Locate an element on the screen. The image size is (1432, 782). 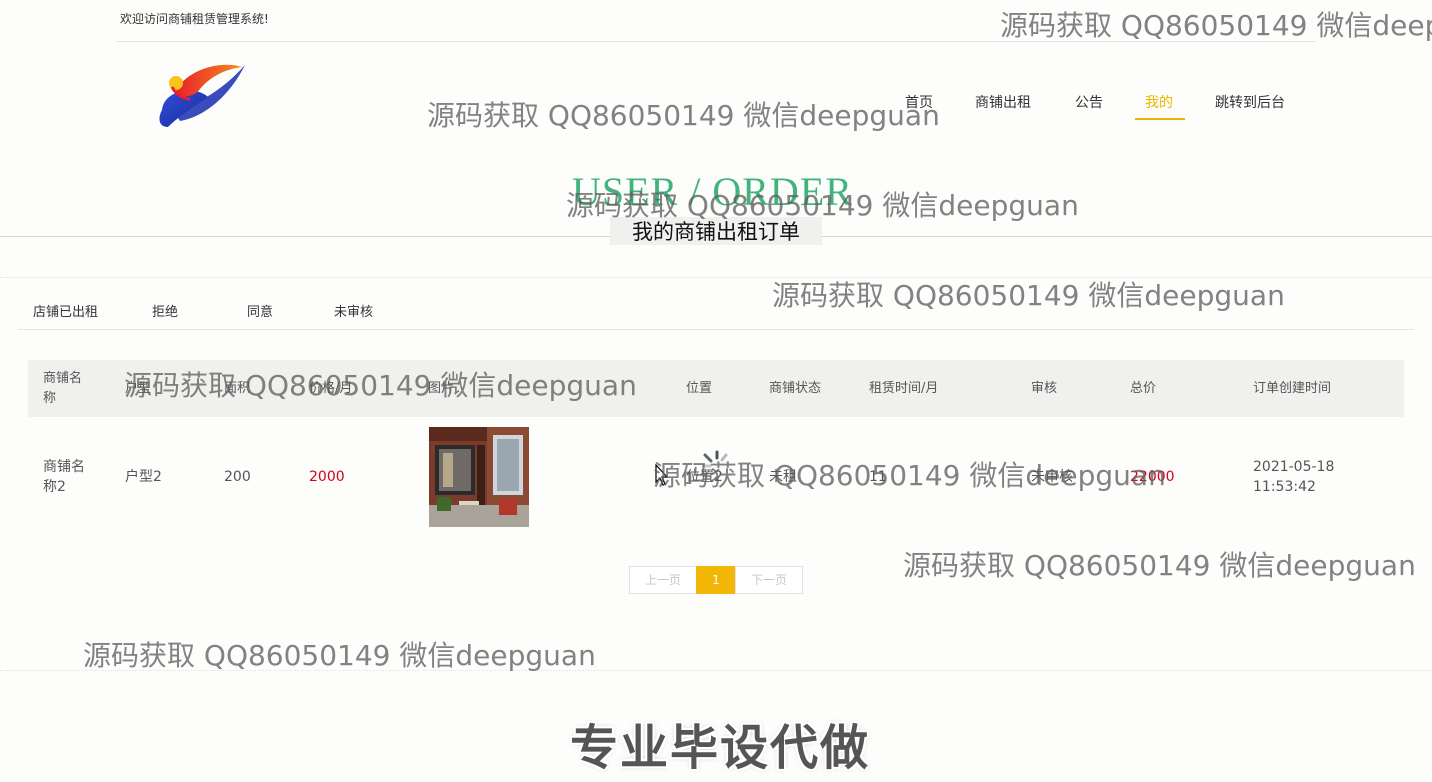
column-header-name: 商铺名称 is located at coordinates (63, 388).